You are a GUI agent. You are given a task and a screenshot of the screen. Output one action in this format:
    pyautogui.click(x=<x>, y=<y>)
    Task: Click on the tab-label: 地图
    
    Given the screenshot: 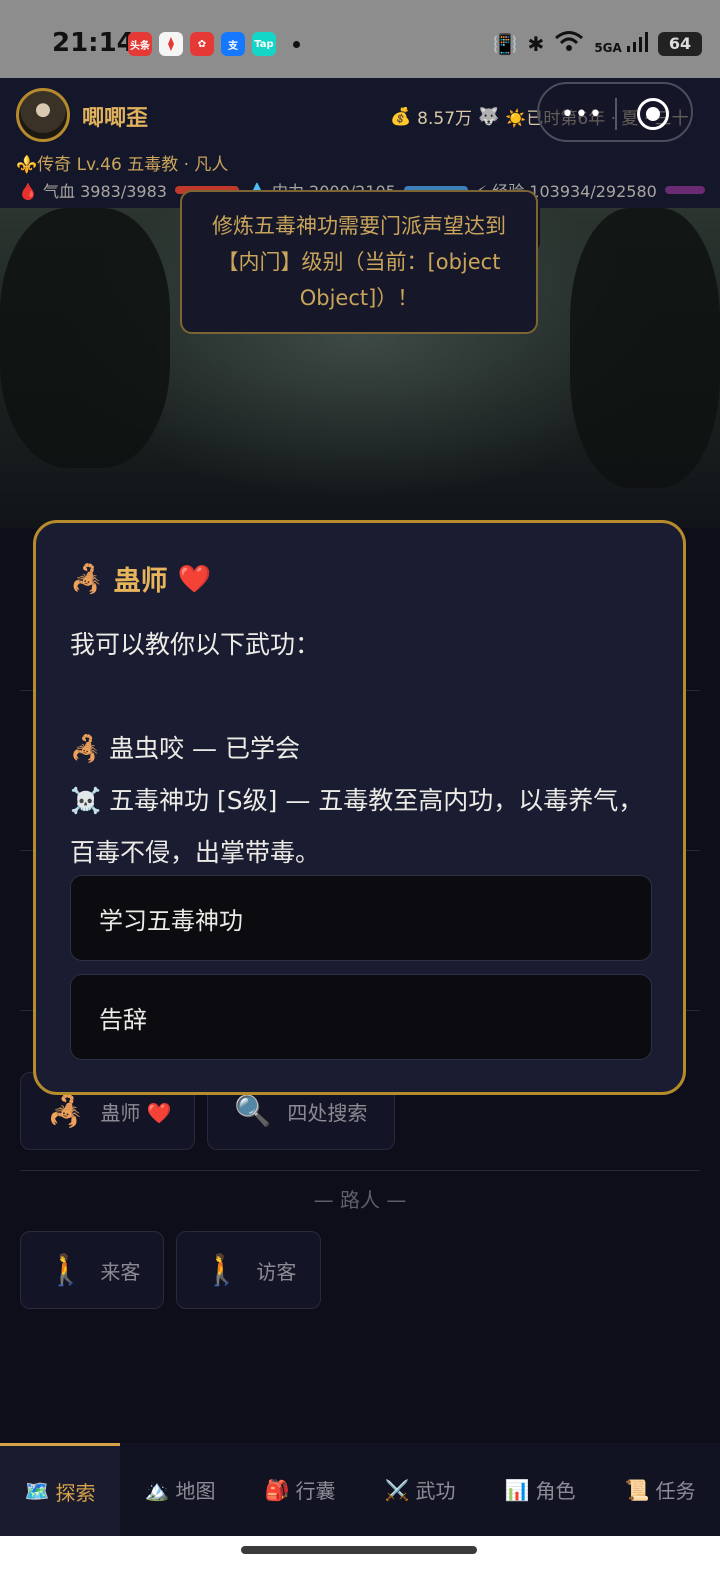 What is the action you would take?
    pyautogui.click(x=195, y=1491)
    